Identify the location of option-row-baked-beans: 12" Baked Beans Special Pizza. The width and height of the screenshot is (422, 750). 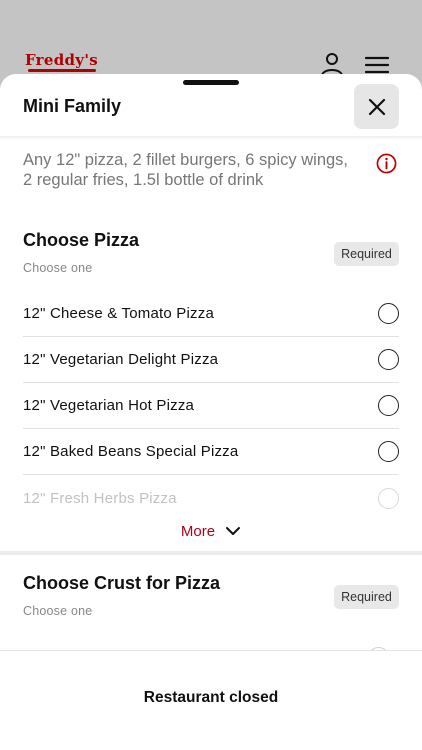
(211, 452).